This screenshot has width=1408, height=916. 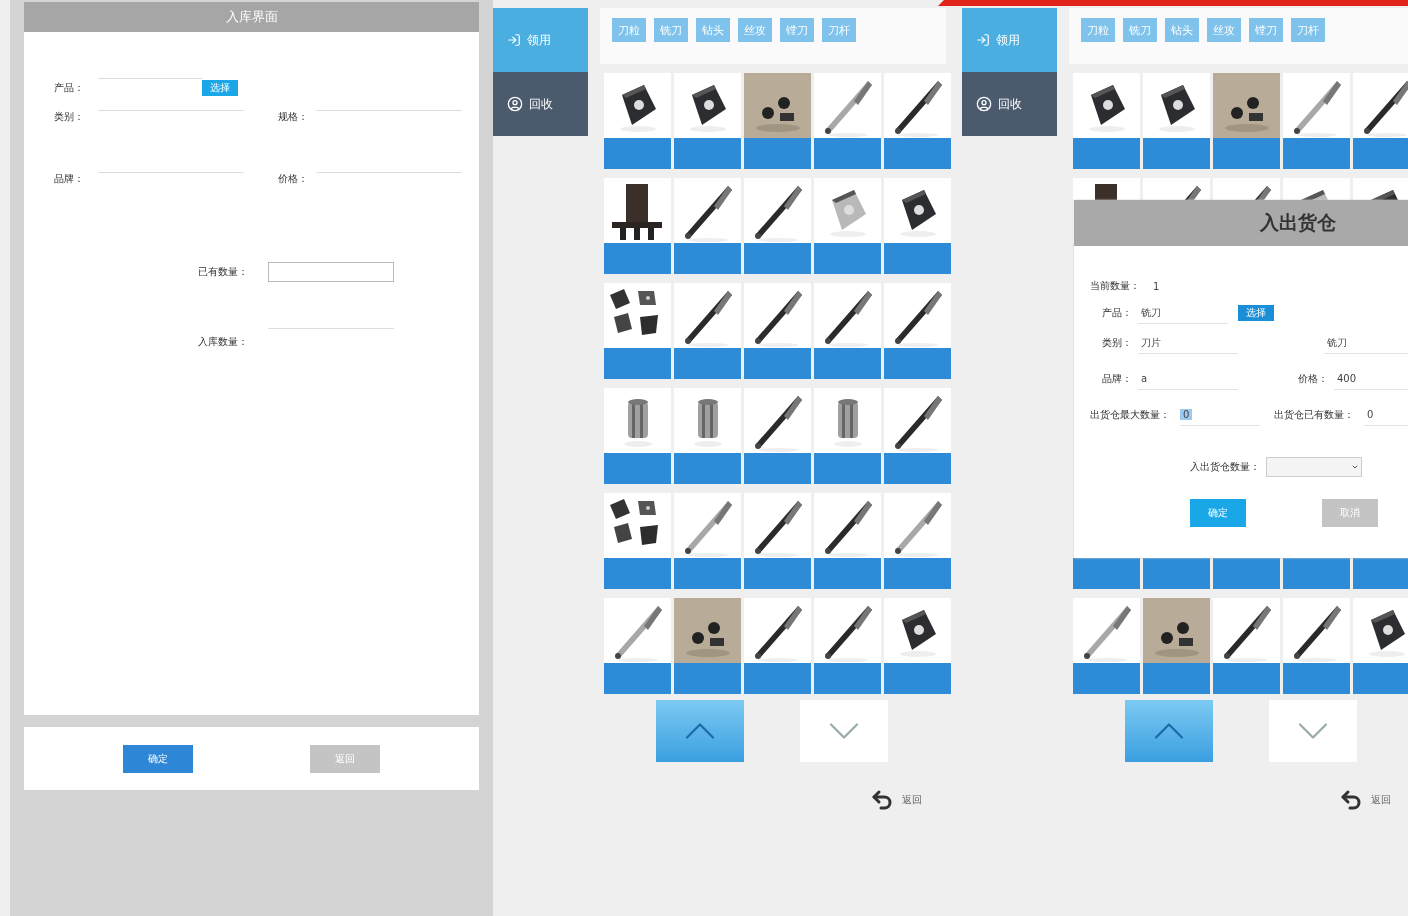 What do you see at coordinates (223, 272) in the screenshot?
I see `field-label: 已有数量：` at bounding box center [223, 272].